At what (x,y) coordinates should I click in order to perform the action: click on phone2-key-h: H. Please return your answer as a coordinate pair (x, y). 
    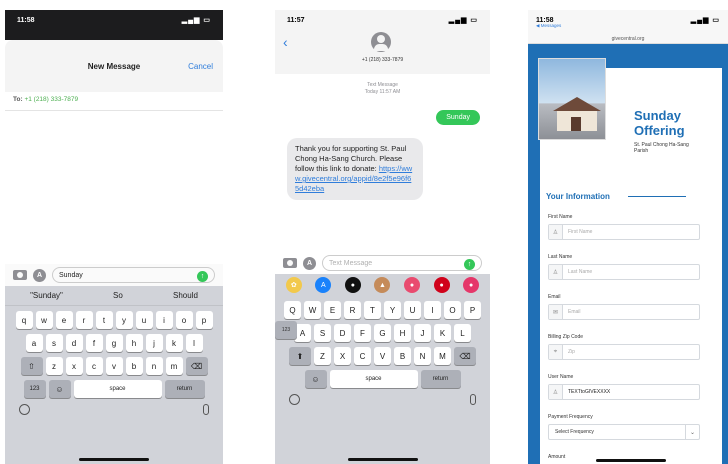
    Looking at the image, I should click on (402, 333).